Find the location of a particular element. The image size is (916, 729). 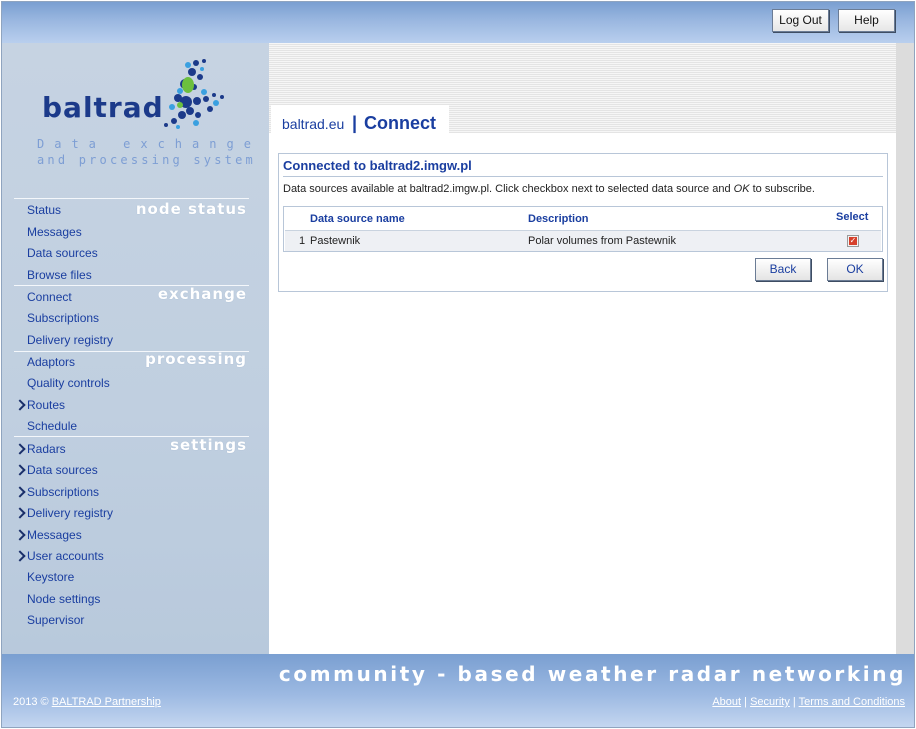

nav-schedule: Schedule is located at coordinates (52, 426).